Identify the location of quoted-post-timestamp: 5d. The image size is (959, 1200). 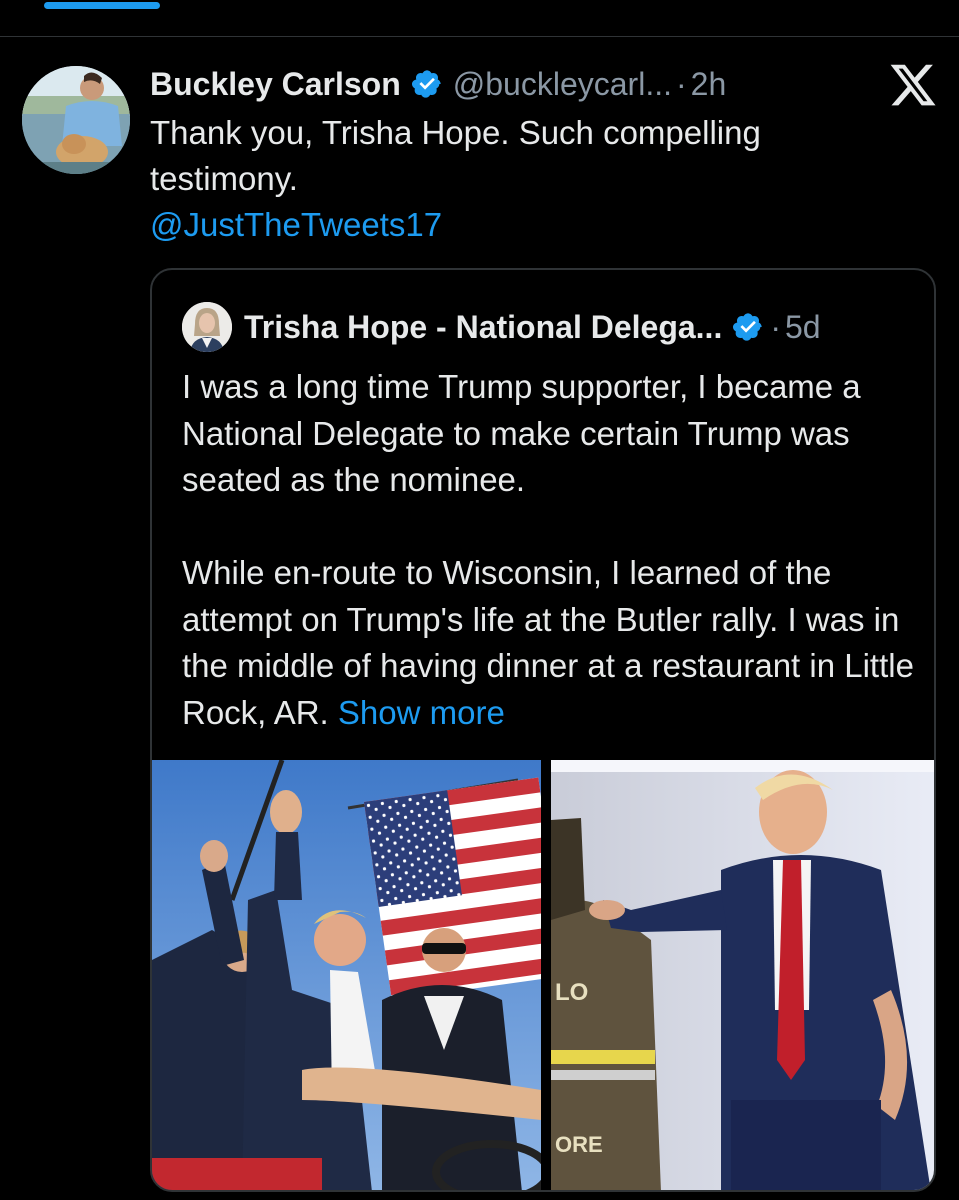
(803, 327).